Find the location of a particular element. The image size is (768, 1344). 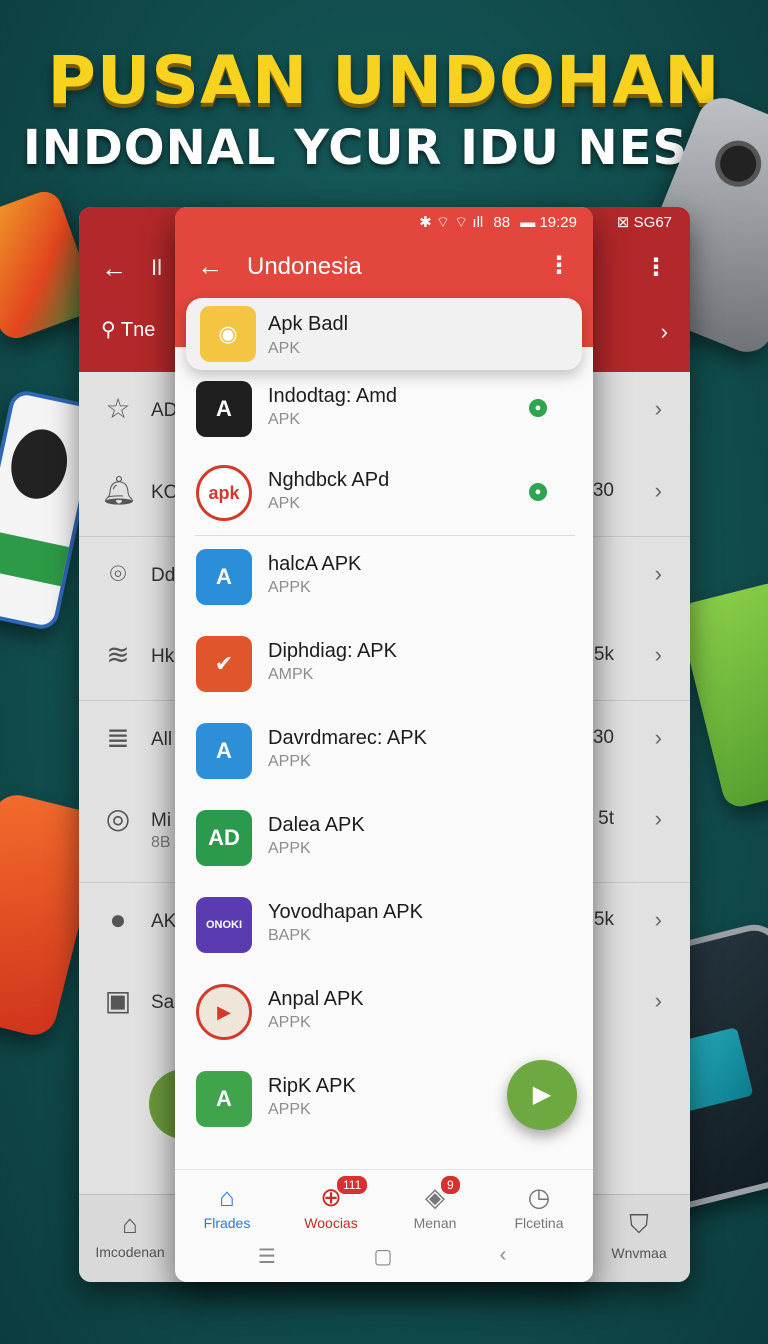

notification-badge: 111 is located at coordinates (352, 1185).